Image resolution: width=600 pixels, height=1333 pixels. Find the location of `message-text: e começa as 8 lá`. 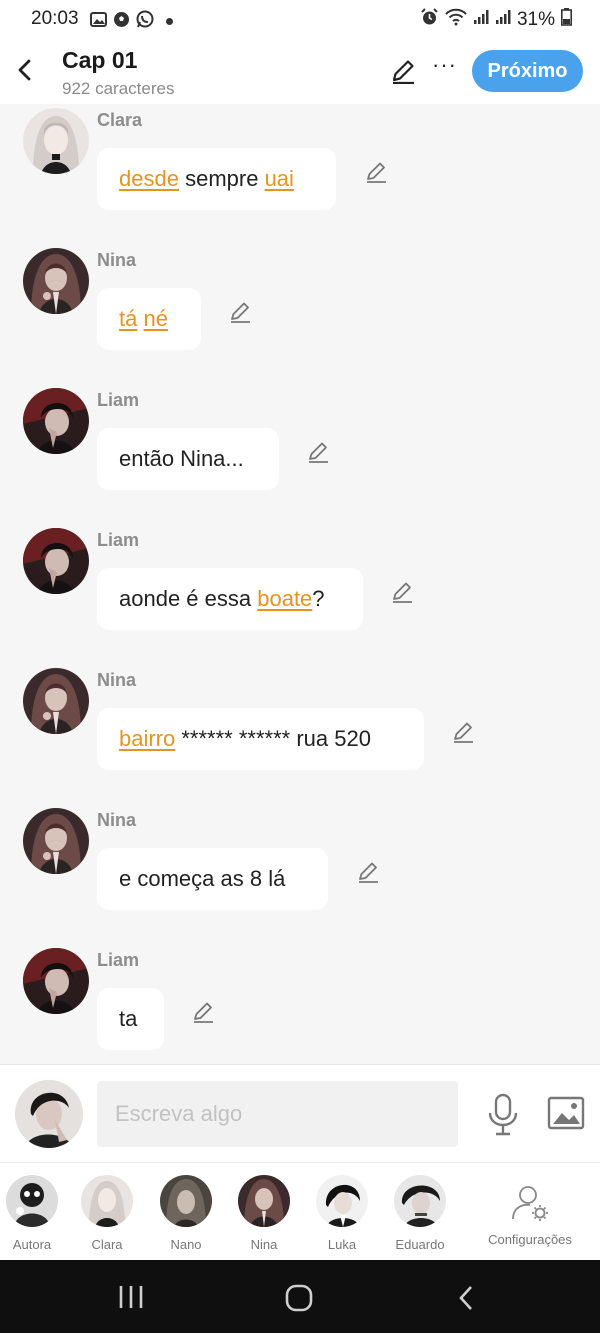

message-text: e começa as 8 lá is located at coordinates (202, 878).